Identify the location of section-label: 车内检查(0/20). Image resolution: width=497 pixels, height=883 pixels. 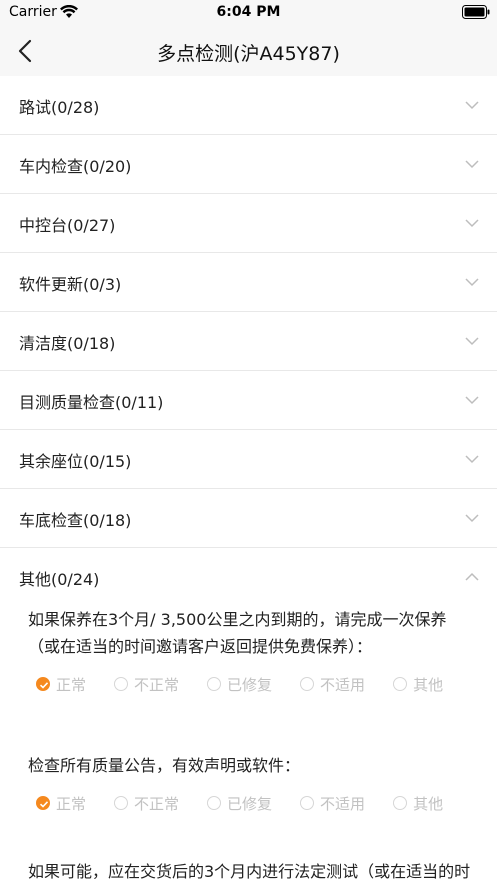
(75, 166).